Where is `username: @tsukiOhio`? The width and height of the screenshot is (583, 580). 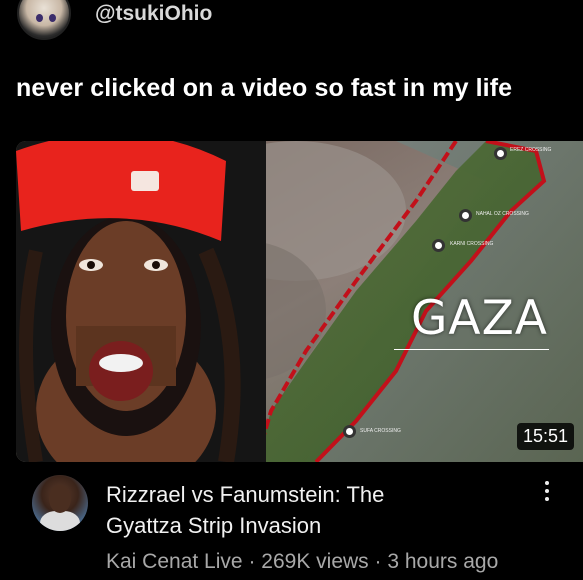
username: @tsukiOhio is located at coordinates (153, 14).